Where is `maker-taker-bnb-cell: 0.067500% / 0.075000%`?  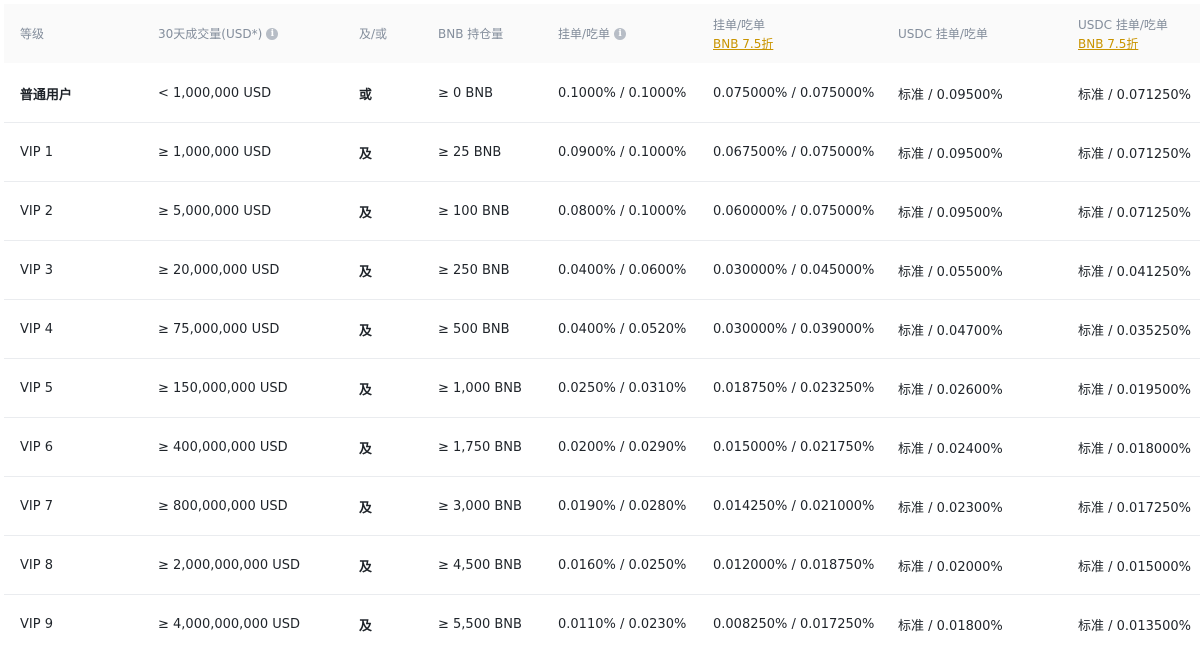 maker-taker-bnb-cell: 0.067500% / 0.075000% is located at coordinates (794, 152).